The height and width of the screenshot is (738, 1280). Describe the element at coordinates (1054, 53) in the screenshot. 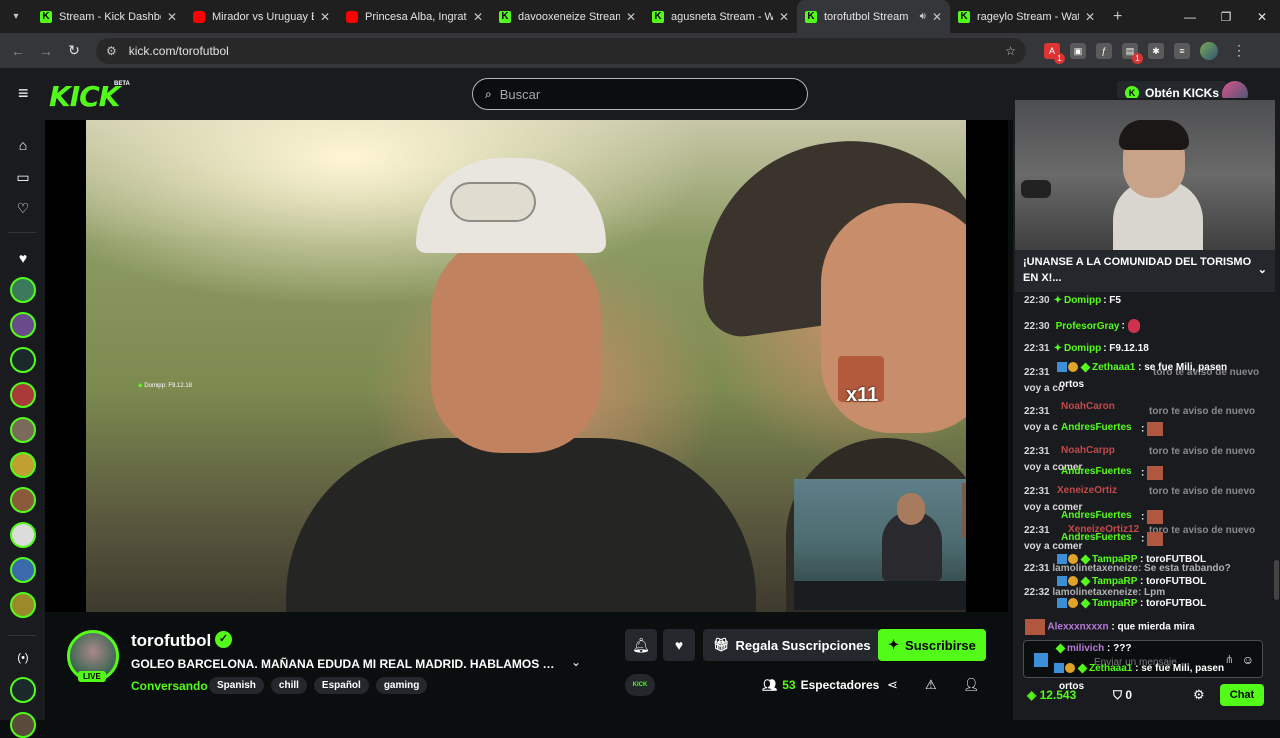

I see `extension-icon: A1` at that location.